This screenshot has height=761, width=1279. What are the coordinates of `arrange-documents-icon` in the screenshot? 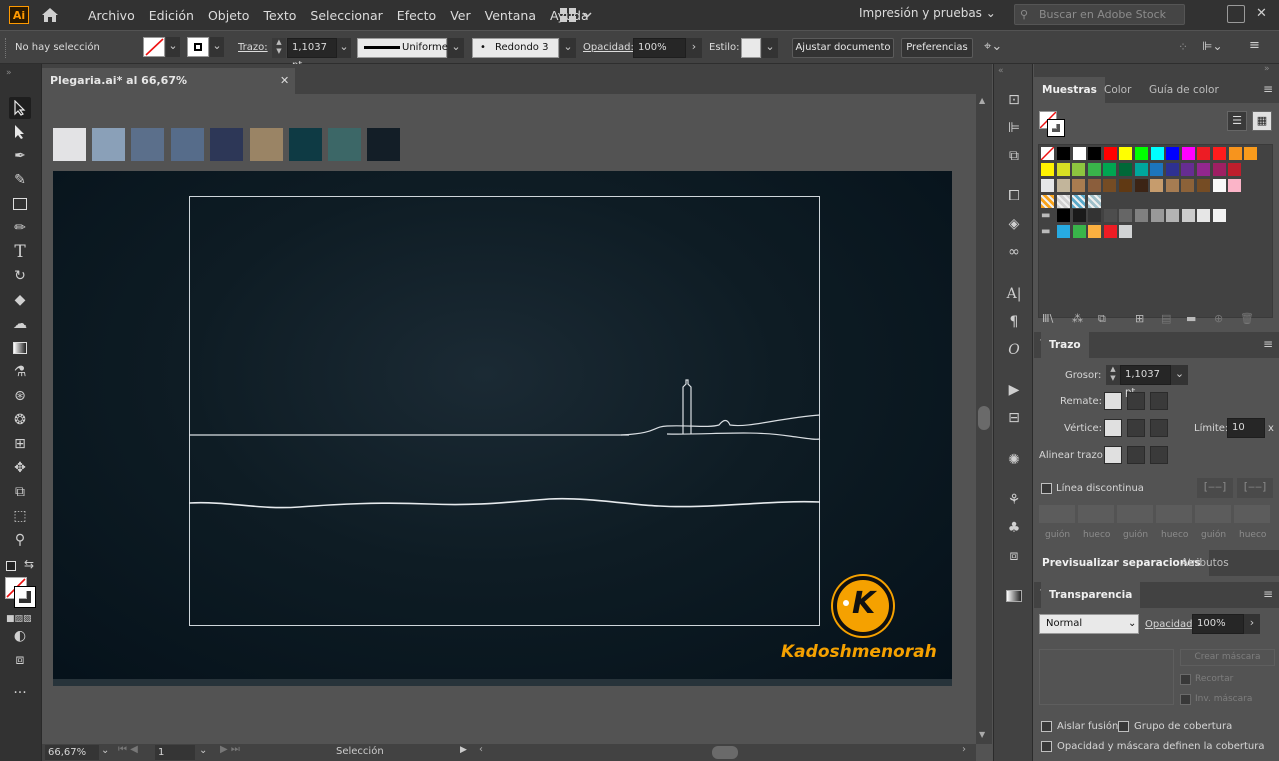 It's located at (576, 16).